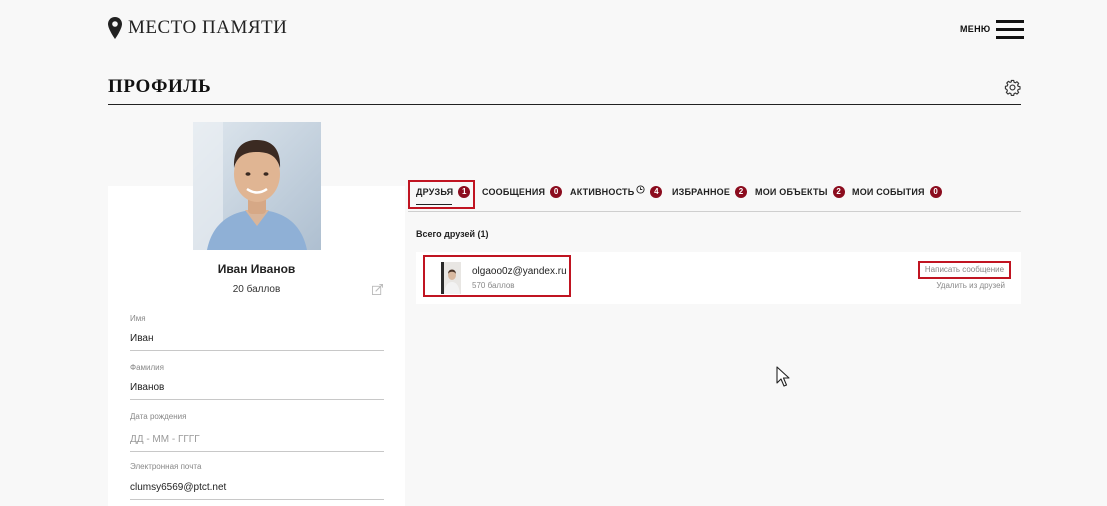 Image resolution: width=1107 pixels, height=506 pixels. What do you see at coordinates (791, 192) in the screenshot?
I see `tab-label: МОИ ОБЪЕКТЫ` at bounding box center [791, 192].